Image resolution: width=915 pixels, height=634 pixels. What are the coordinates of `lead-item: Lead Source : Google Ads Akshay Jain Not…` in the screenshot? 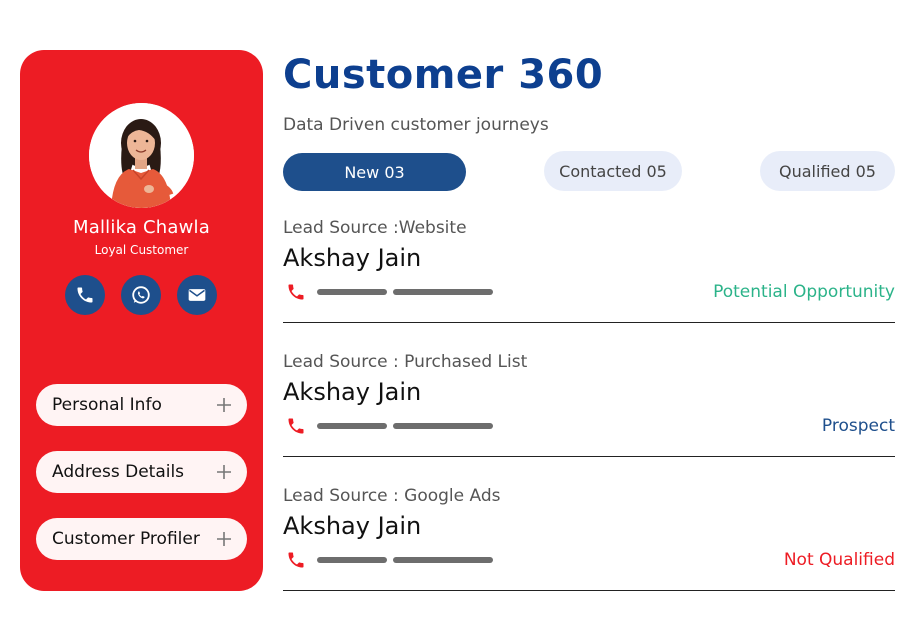 It's located at (589, 541).